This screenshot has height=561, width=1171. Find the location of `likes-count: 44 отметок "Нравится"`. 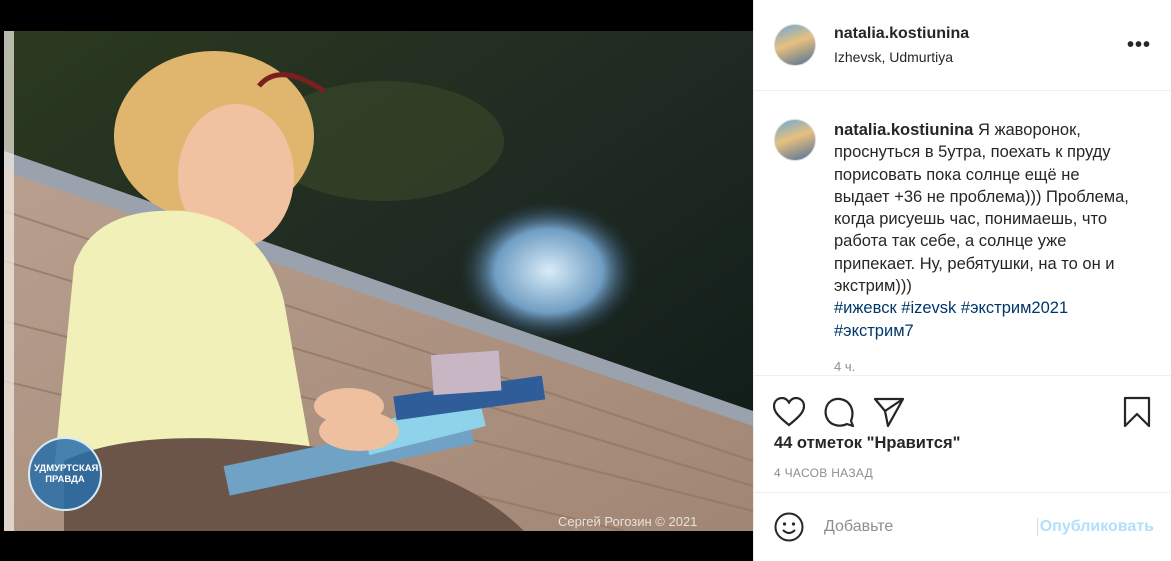

likes-count: 44 отметок "Нравится" is located at coordinates (962, 443).